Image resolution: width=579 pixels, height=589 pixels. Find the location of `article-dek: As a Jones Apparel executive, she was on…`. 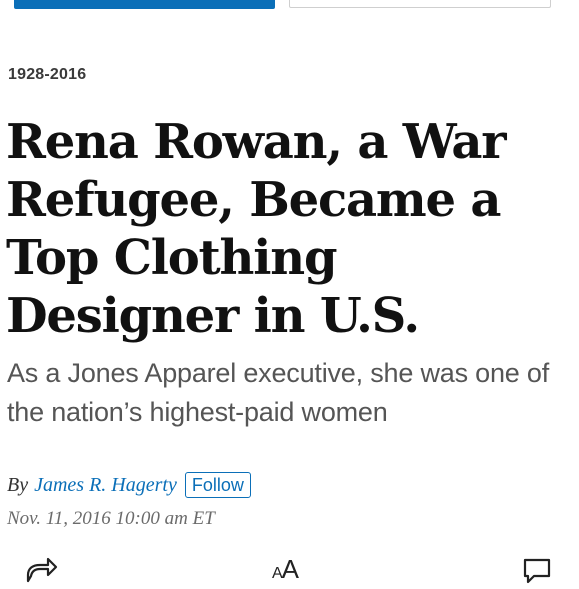

article-dek: As a Jones Apparel executive, she was on… is located at coordinates (278, 392).